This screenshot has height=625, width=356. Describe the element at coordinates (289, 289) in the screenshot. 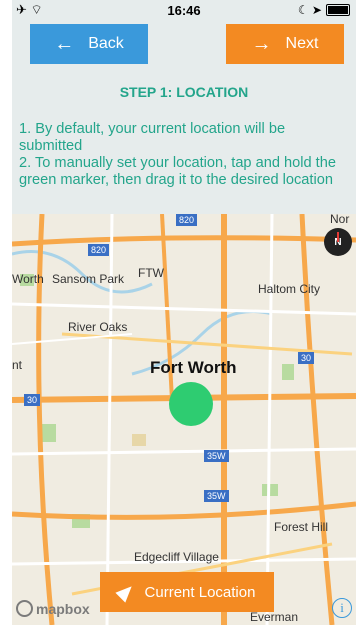

I see `label-haltom-city: Haltom City` at that location.